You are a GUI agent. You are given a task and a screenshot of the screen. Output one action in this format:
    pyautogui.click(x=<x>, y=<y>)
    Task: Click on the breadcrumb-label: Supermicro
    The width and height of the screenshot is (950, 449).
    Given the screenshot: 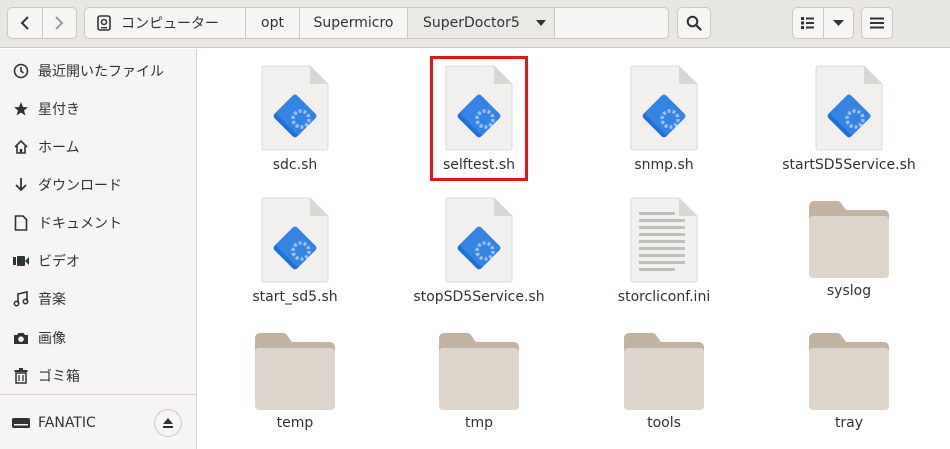 What is the action you would take?
    pyautogui.click(x=353, y=23)
    